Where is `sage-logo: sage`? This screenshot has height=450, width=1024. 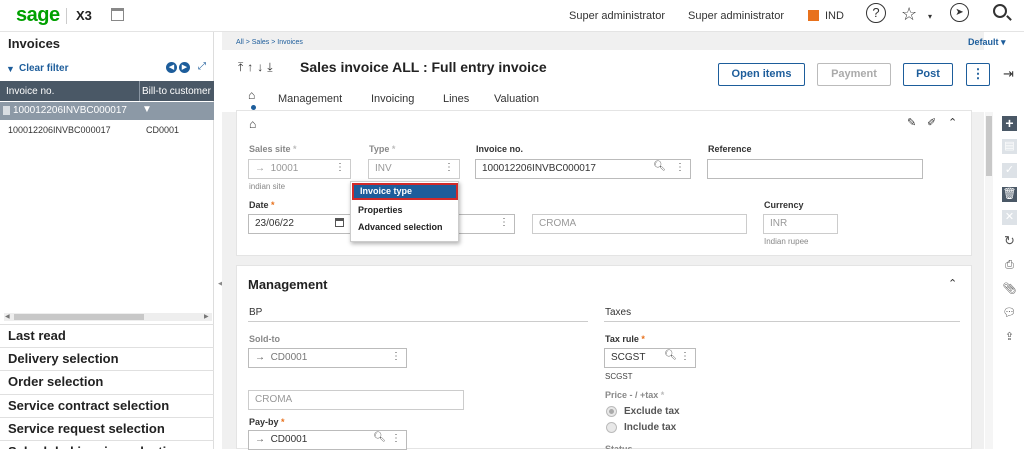
sage-logo: sage is located at coordinates (38, 15).